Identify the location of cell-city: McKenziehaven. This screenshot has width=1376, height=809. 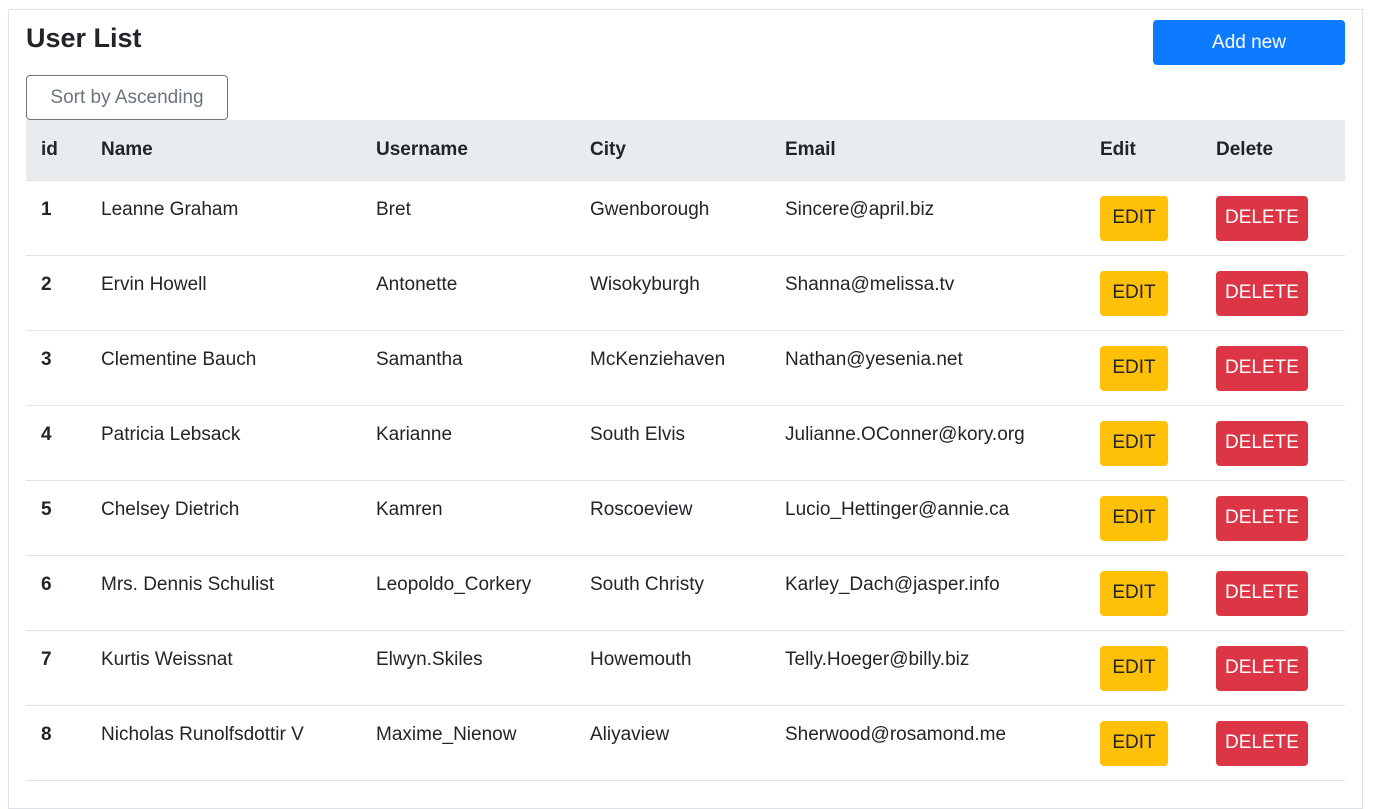
(672, 368).